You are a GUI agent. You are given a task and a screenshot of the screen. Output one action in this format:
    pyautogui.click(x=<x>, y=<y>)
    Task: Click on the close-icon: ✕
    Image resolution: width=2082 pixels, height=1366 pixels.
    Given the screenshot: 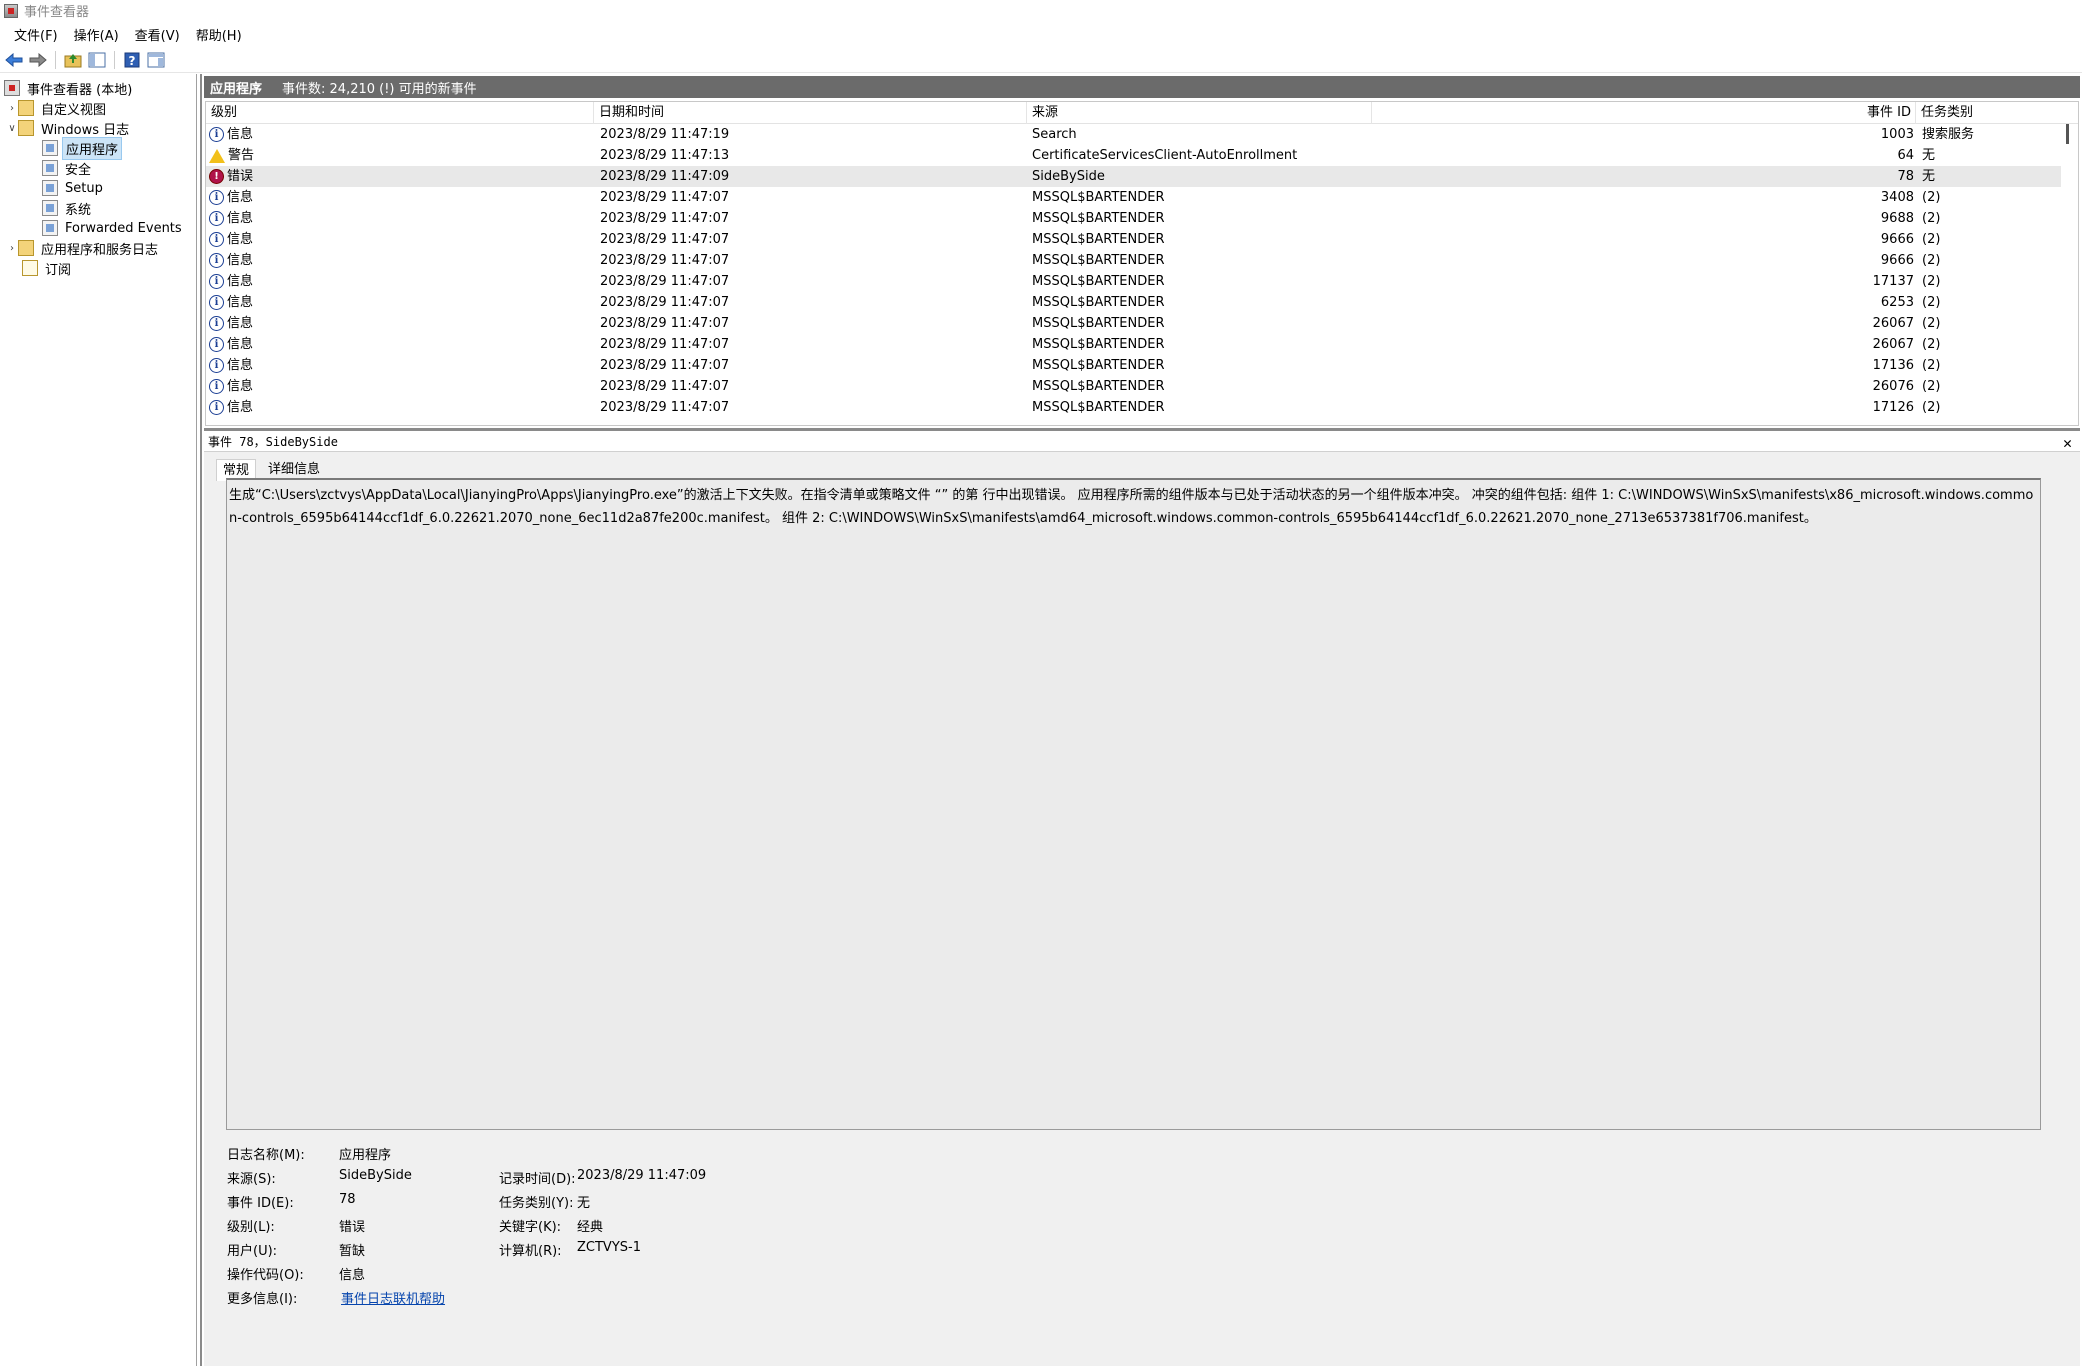 What is the action you would take?
    pyautogui.click(x=2067, y=443)
    